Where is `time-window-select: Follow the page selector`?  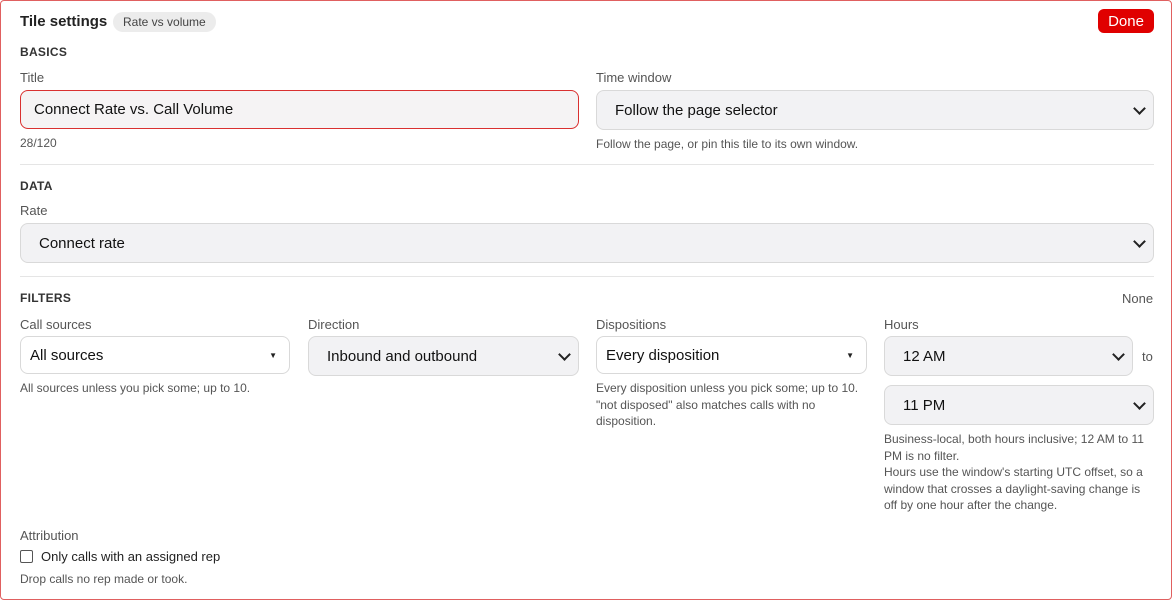
time-window-select: Follow the page selector is located at coordinates (875, 110).